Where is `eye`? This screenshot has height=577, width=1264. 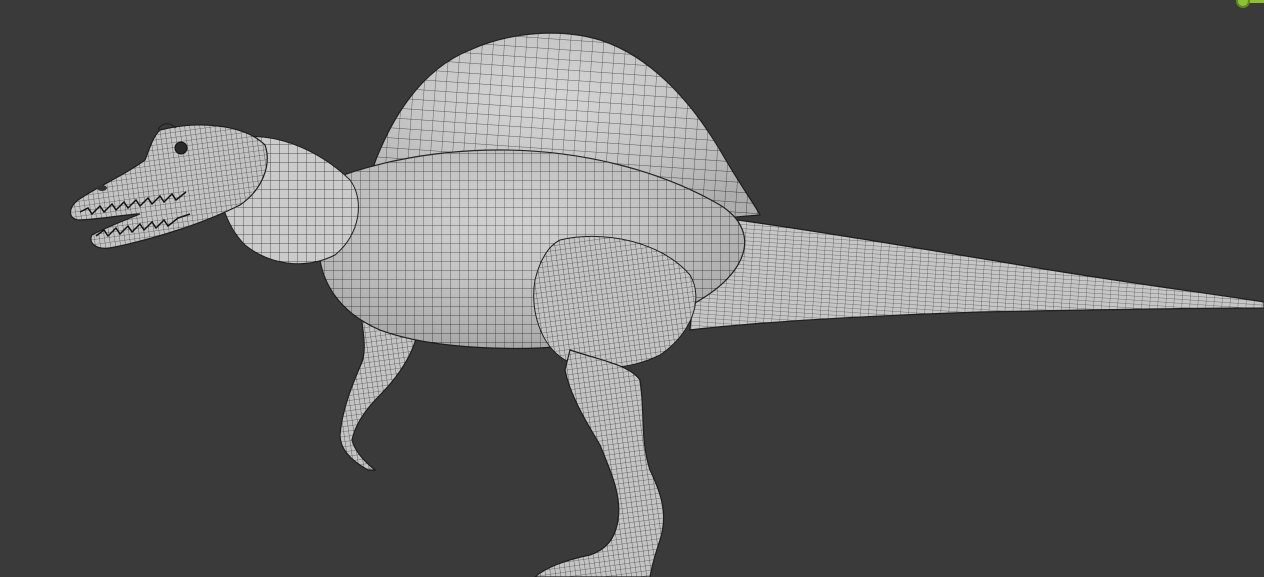
eye is located at coordinates (181, 148).